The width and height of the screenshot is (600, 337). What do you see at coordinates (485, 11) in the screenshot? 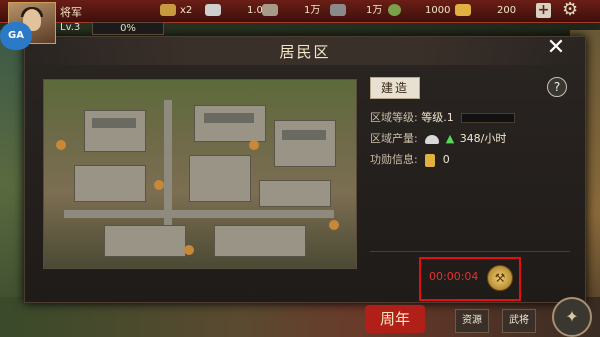
I see `resource-gold: 200` at bounding box center [485, 11].